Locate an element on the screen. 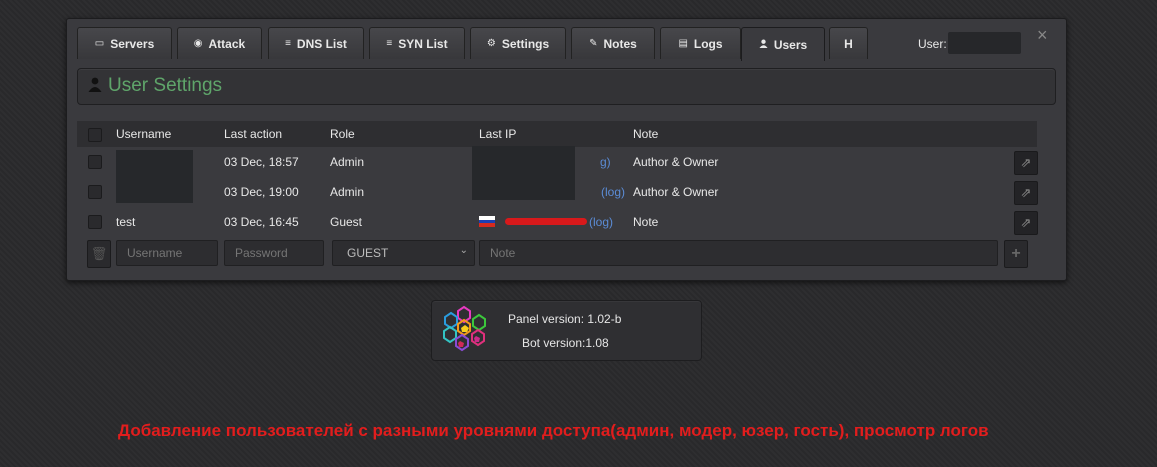 The image size is (1157, 467). plus-icon: + is located at coordinates (1016, 253).